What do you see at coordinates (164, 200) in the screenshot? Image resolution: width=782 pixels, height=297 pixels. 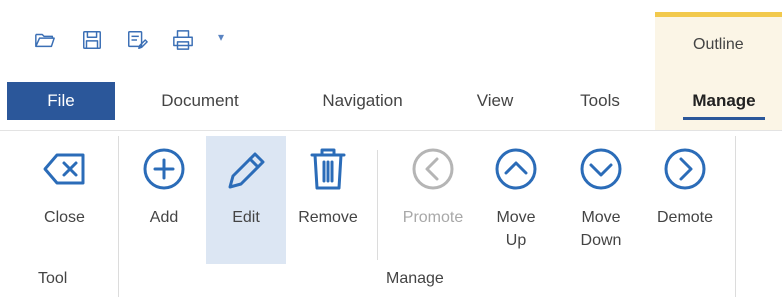 I see `add-button: Add` at bounding box center [164, 200].